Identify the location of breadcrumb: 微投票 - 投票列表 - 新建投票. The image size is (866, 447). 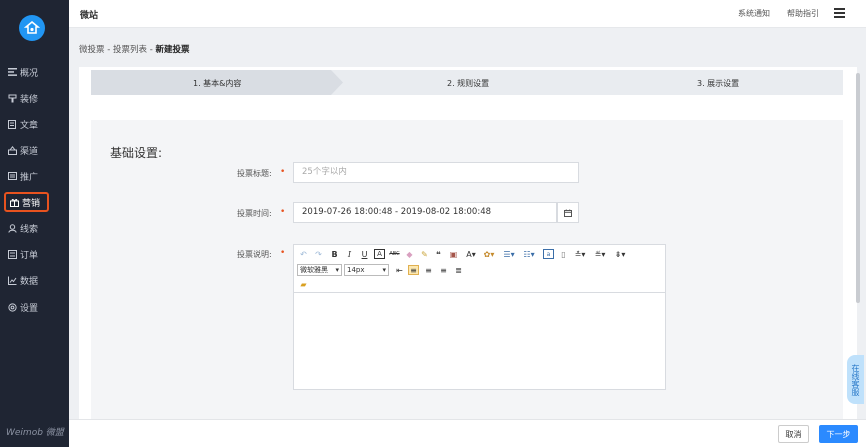
(134, 49).